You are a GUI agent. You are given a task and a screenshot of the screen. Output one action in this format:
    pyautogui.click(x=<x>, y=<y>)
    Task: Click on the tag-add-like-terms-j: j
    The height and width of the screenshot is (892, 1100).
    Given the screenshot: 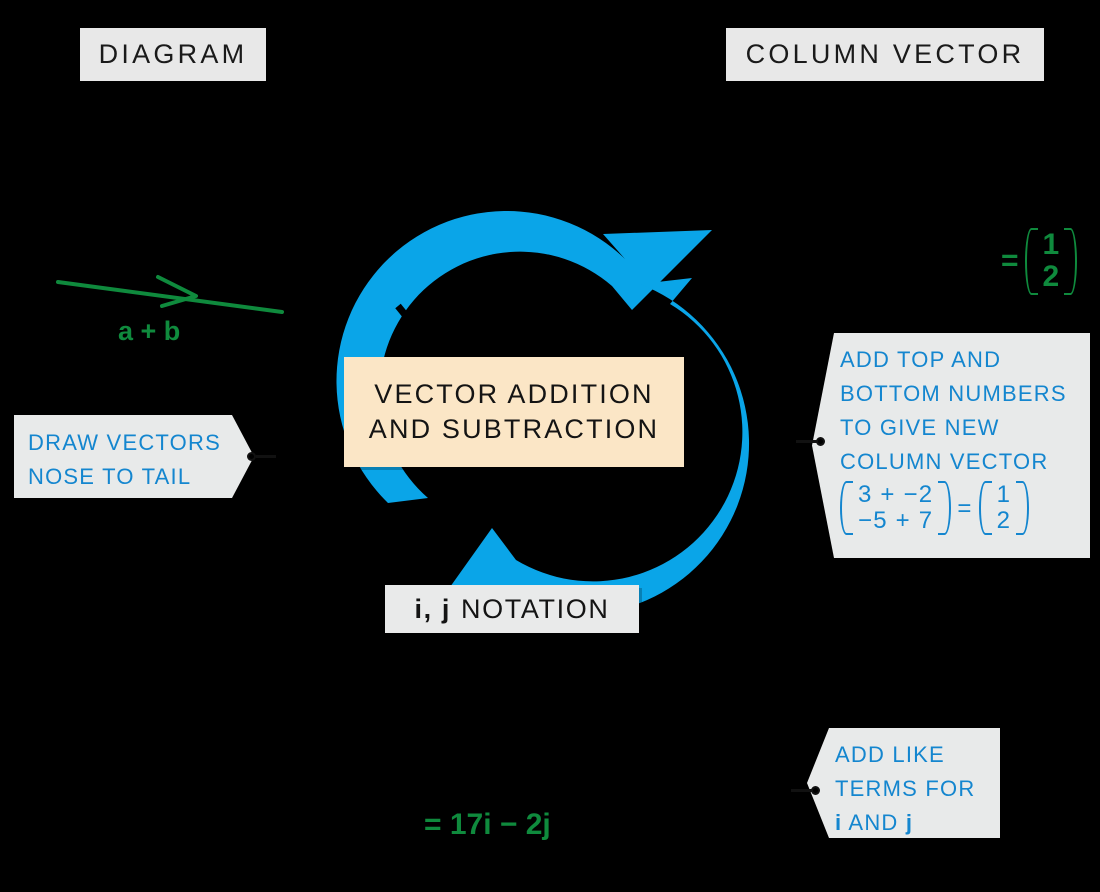 What is the action you would take?
    pyautogui.click(x=909, y=823)
    